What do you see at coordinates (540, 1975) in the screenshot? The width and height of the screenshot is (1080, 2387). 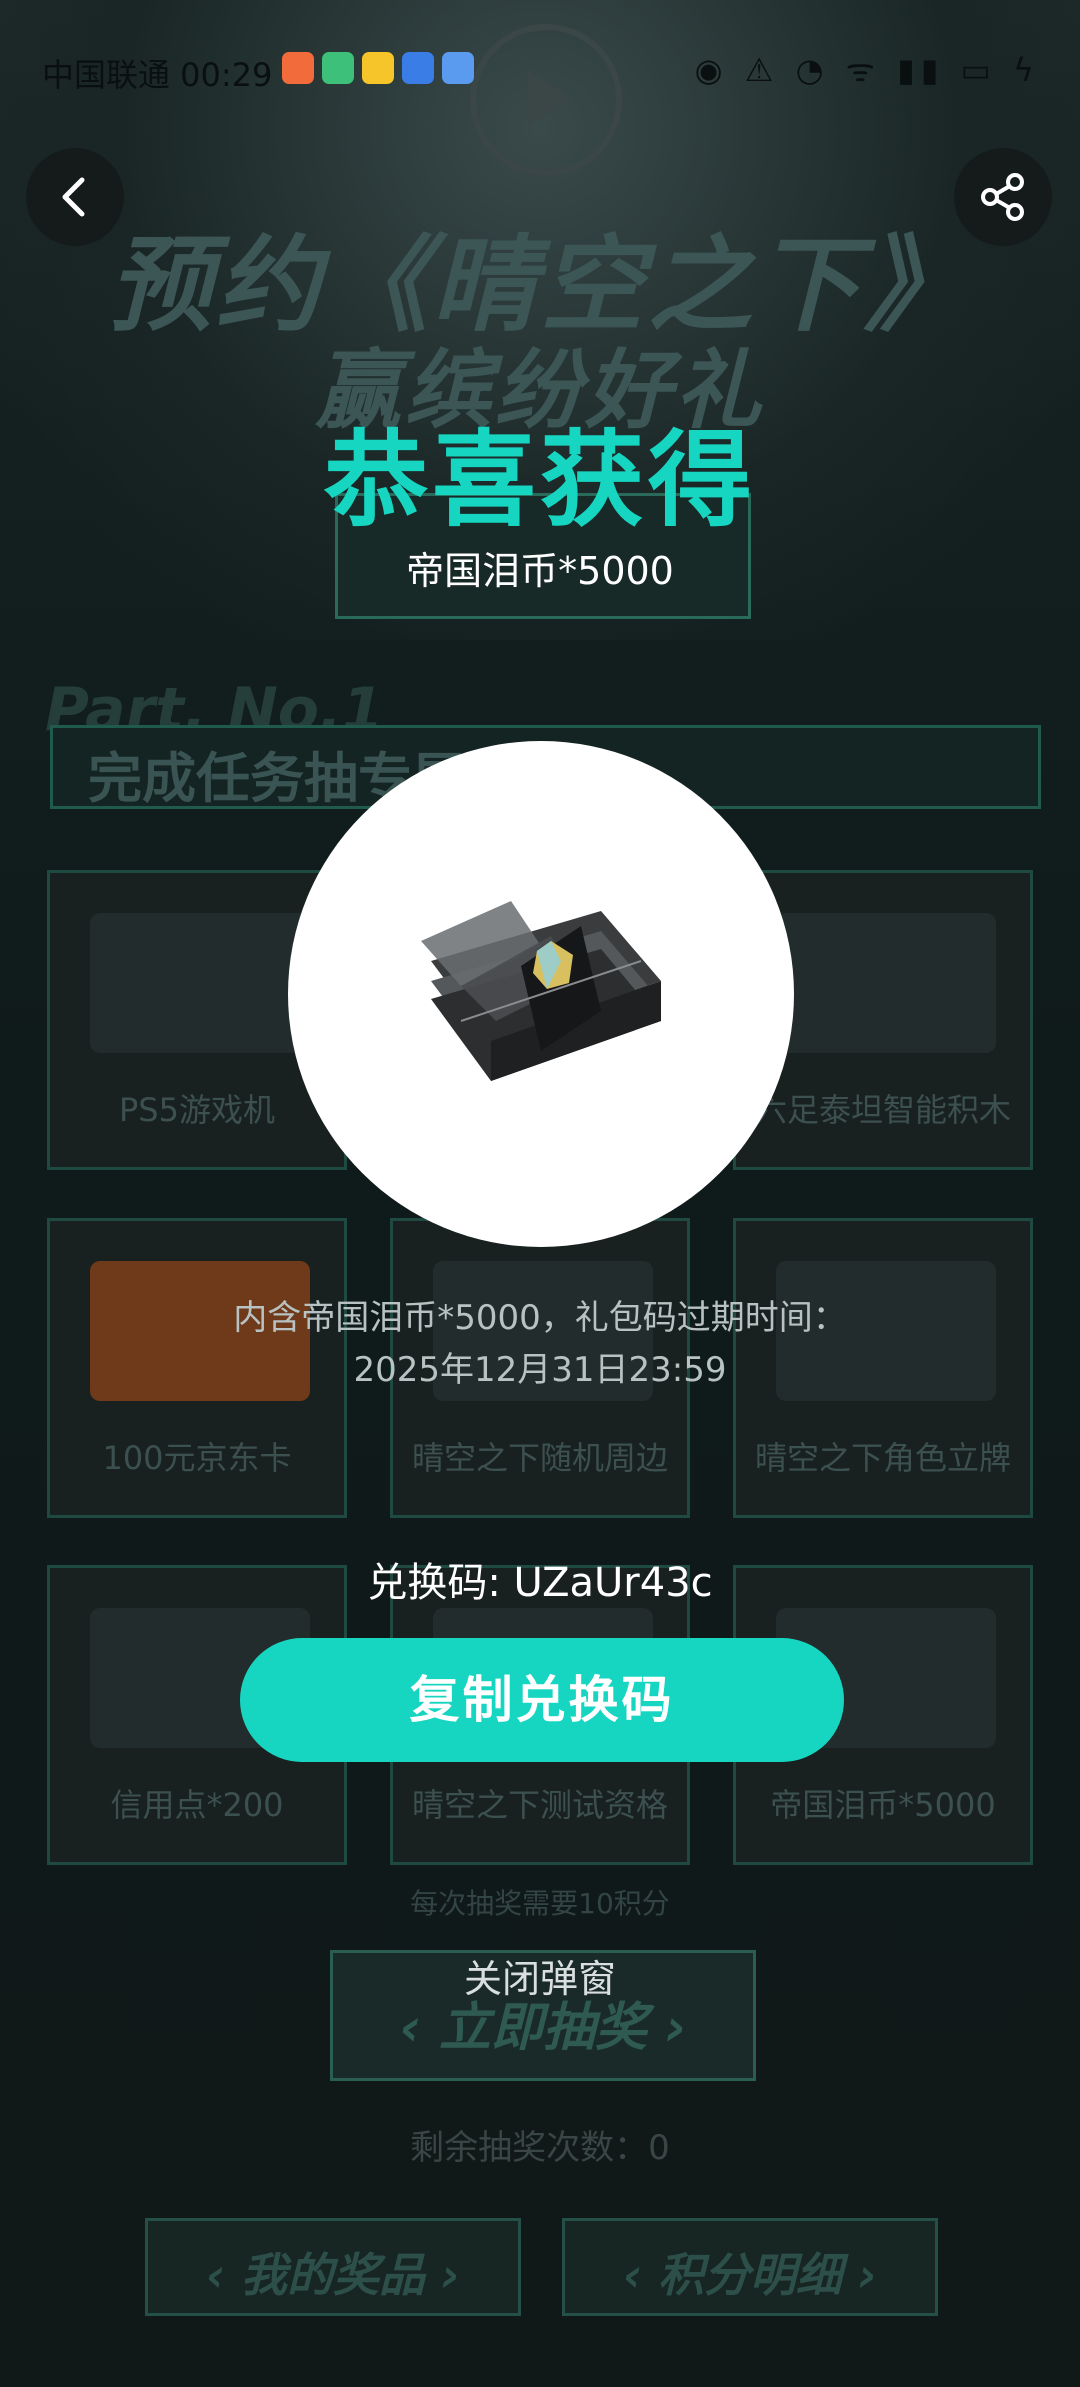 I see `close-popup-link: 关闭弹窗` at bounding box center [540, 1975].